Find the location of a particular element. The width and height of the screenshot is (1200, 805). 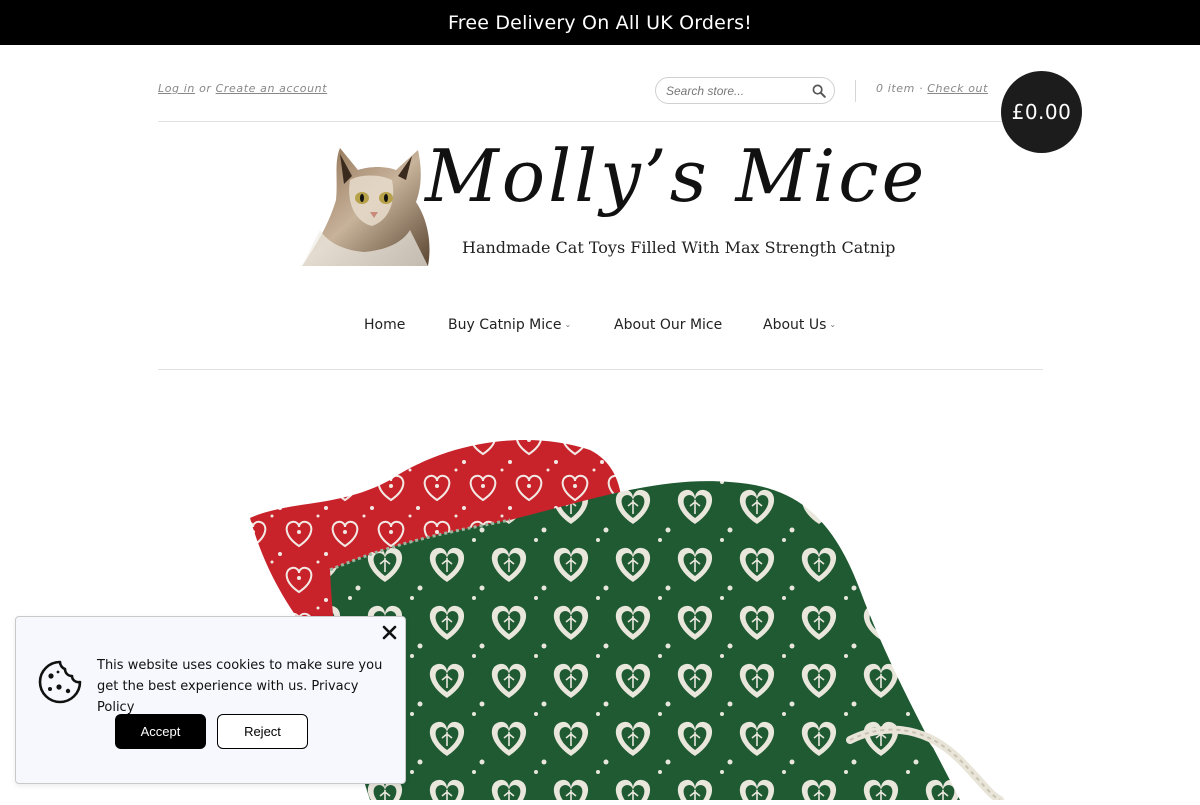

cart-summary: 0 item · Check out is located at coordinates (932, 88).